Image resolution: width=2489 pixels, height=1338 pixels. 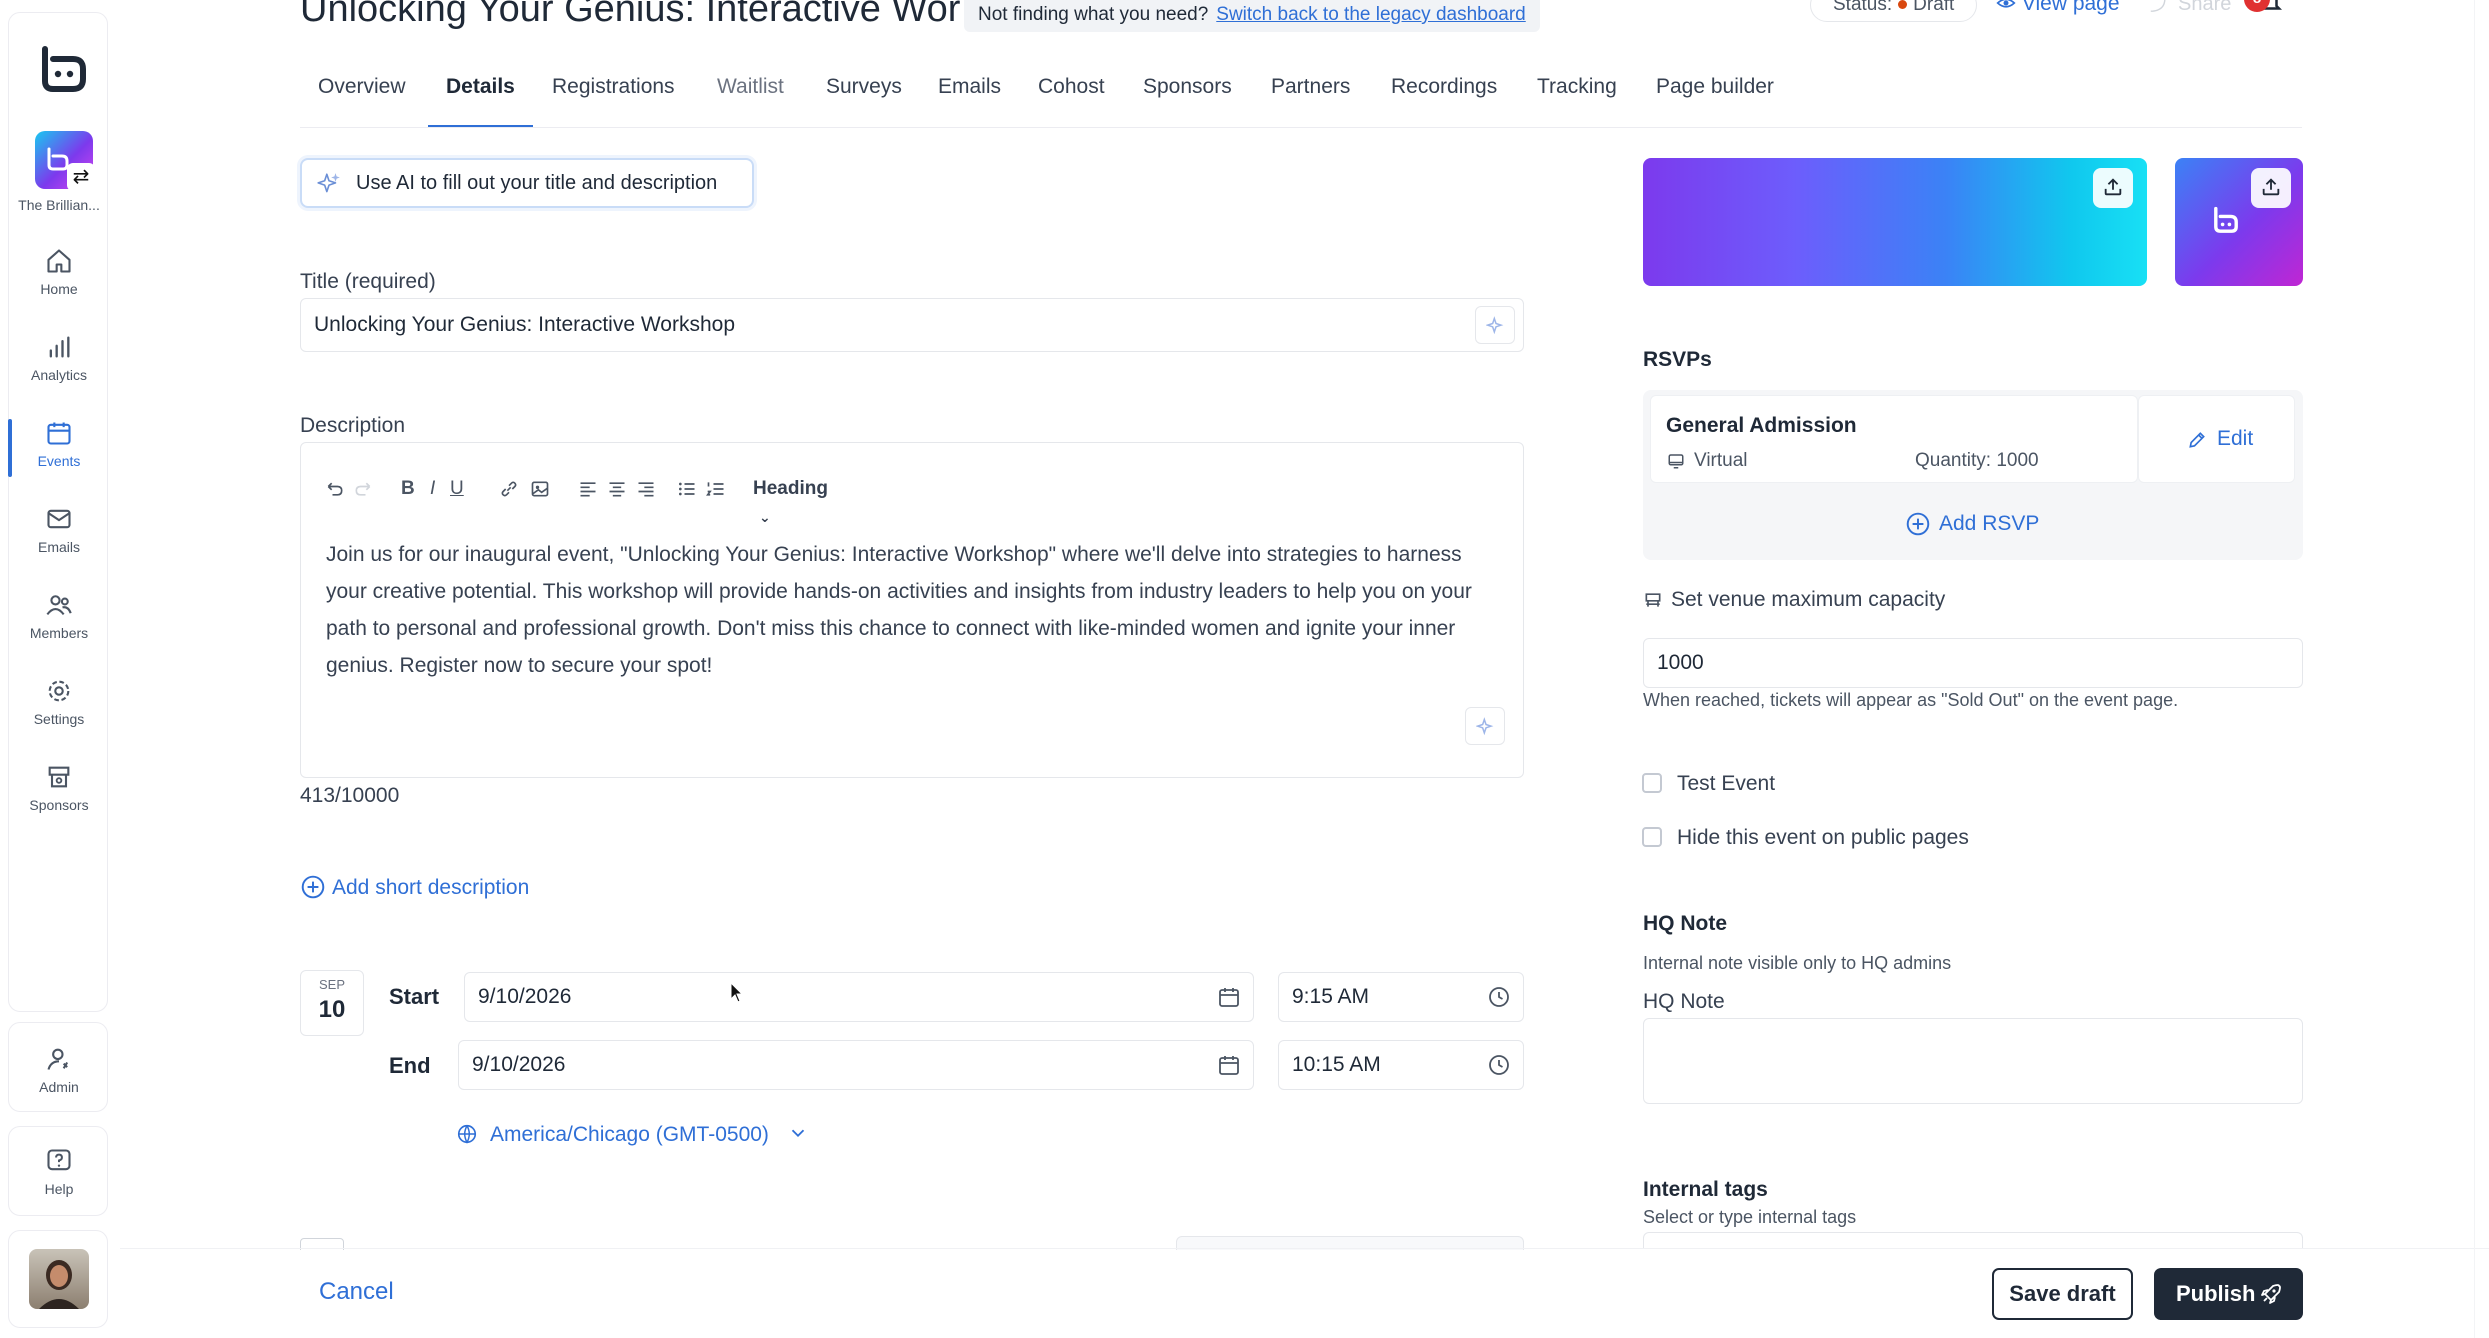 I want to click on link-button, so click(x=509, y=489).